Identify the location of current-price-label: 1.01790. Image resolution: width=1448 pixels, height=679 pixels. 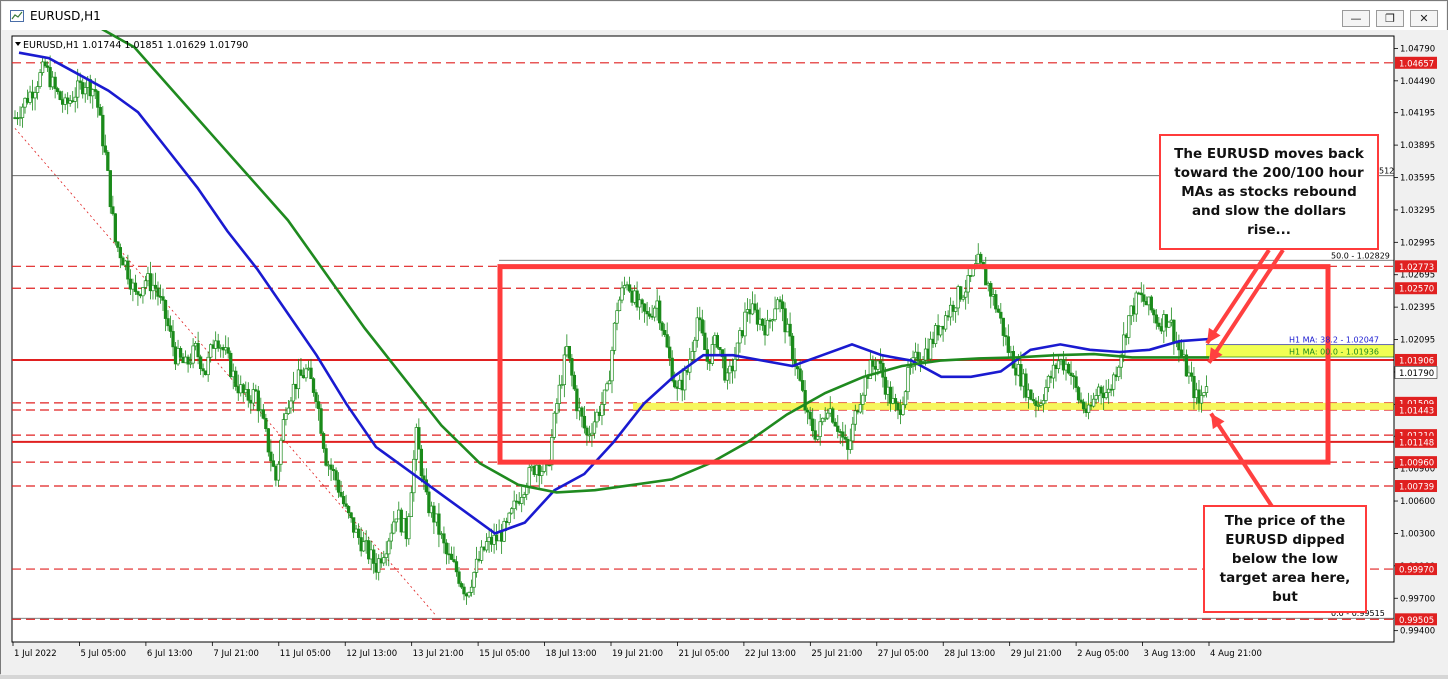
(1416, 374).